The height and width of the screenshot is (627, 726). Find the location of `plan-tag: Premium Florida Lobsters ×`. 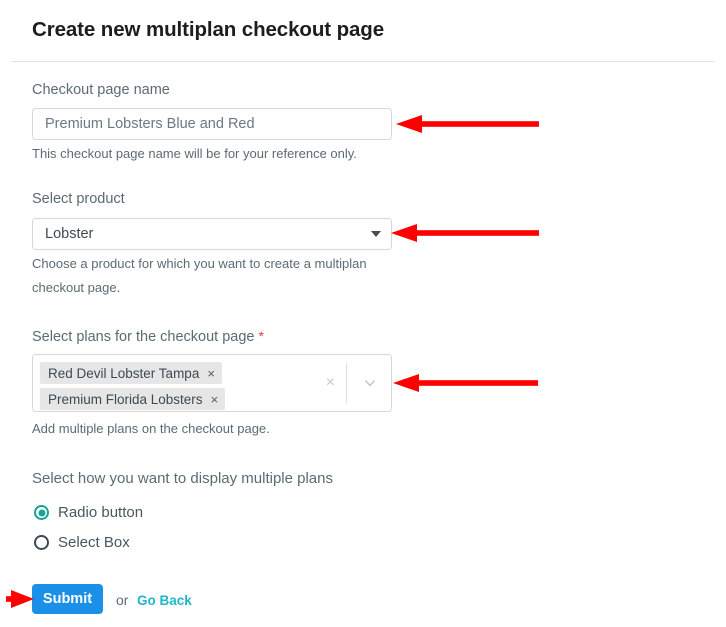

plan-tag: Premium Florida Lobsters × is located at coordinates (133, 399).